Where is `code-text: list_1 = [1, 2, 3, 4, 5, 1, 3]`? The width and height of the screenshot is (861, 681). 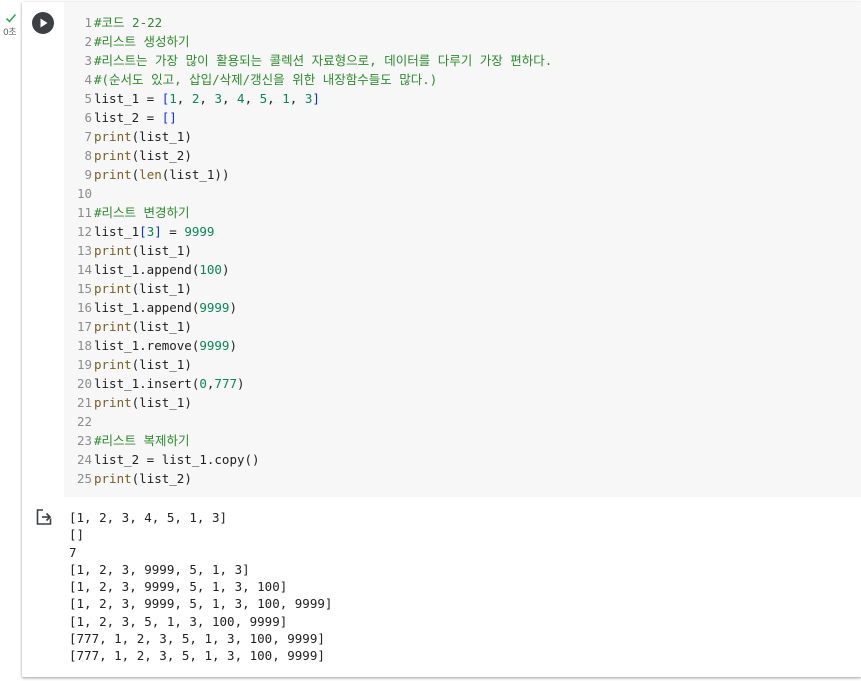
code-text: list_1 = [1, 2, 3, 4, 5, 1, 3] is located at coordinates (207, 98).